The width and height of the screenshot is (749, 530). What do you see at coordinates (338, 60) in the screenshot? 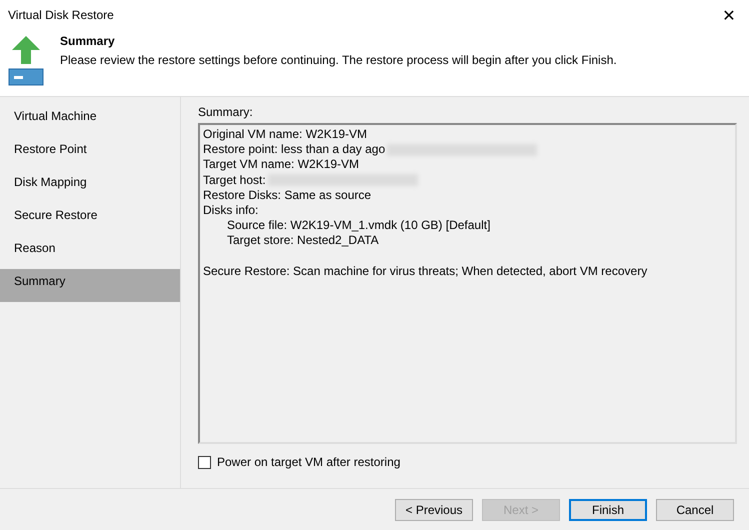
I see `header-description: Please review the restore settings before continuing. The restore process will begin after you click Finish.` at bounding box center [338, 60].